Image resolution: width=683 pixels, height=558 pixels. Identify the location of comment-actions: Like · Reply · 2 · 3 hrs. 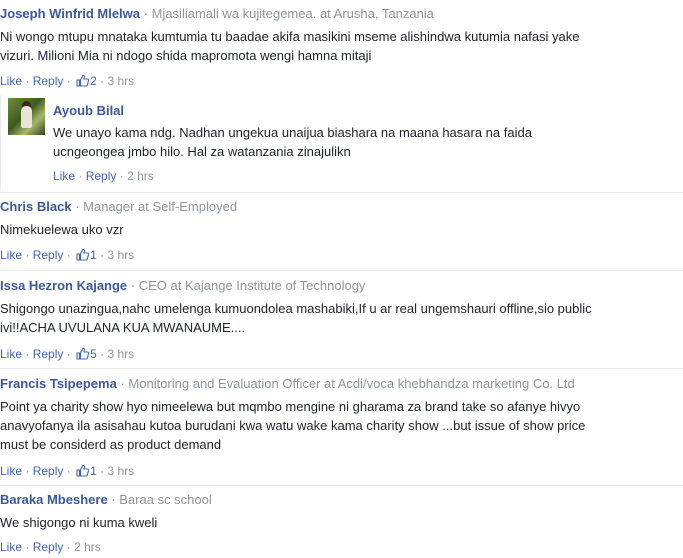
(67, 81).